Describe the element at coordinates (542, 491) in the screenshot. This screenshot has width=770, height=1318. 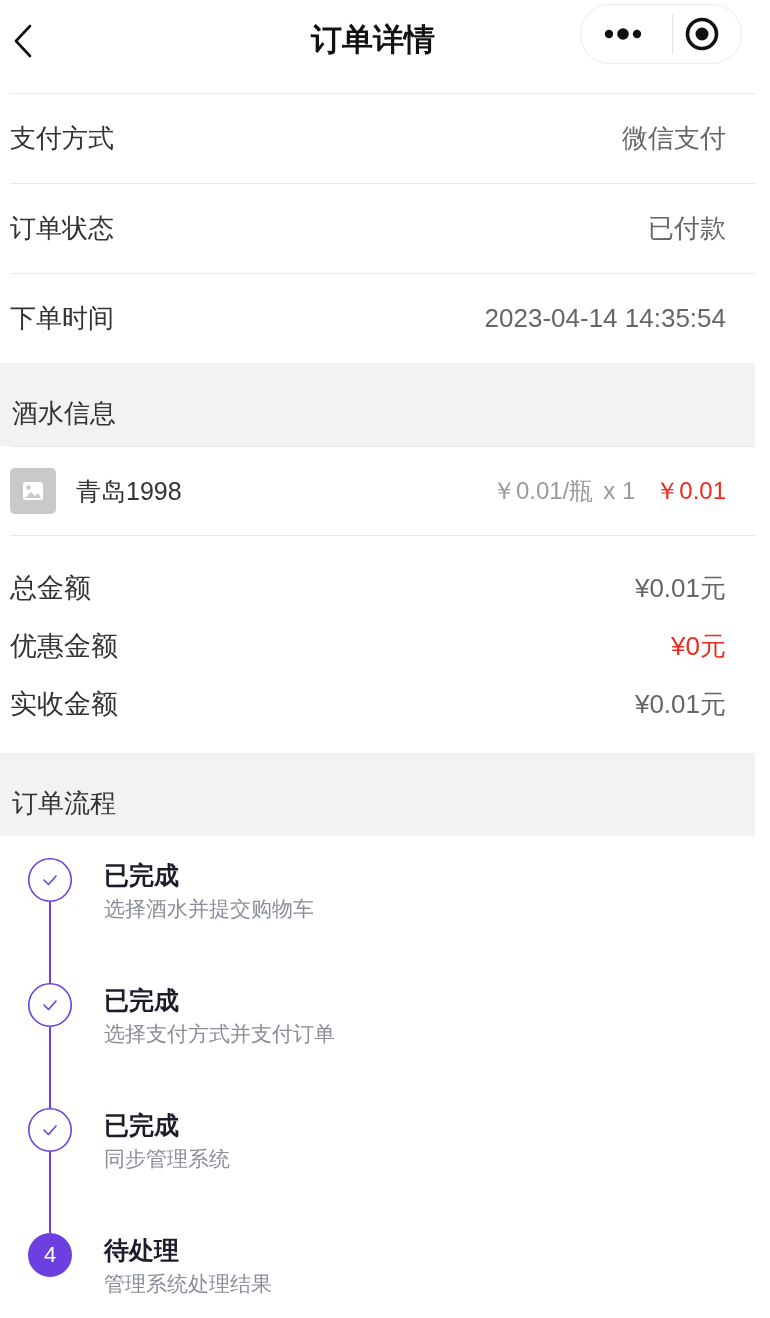
I see `unit-price: ￥0.01/瓶` at that location.